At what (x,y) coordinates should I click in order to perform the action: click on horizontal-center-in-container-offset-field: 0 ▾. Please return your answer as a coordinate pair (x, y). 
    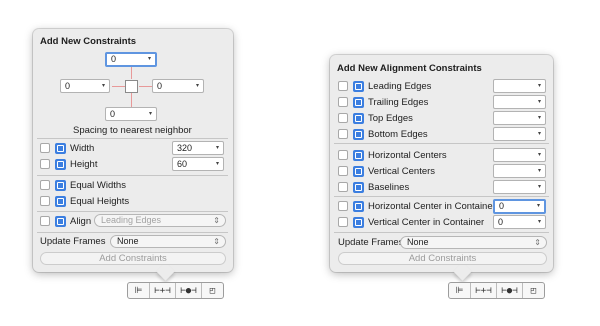
    Looking at the image, I should click on (519, 206).